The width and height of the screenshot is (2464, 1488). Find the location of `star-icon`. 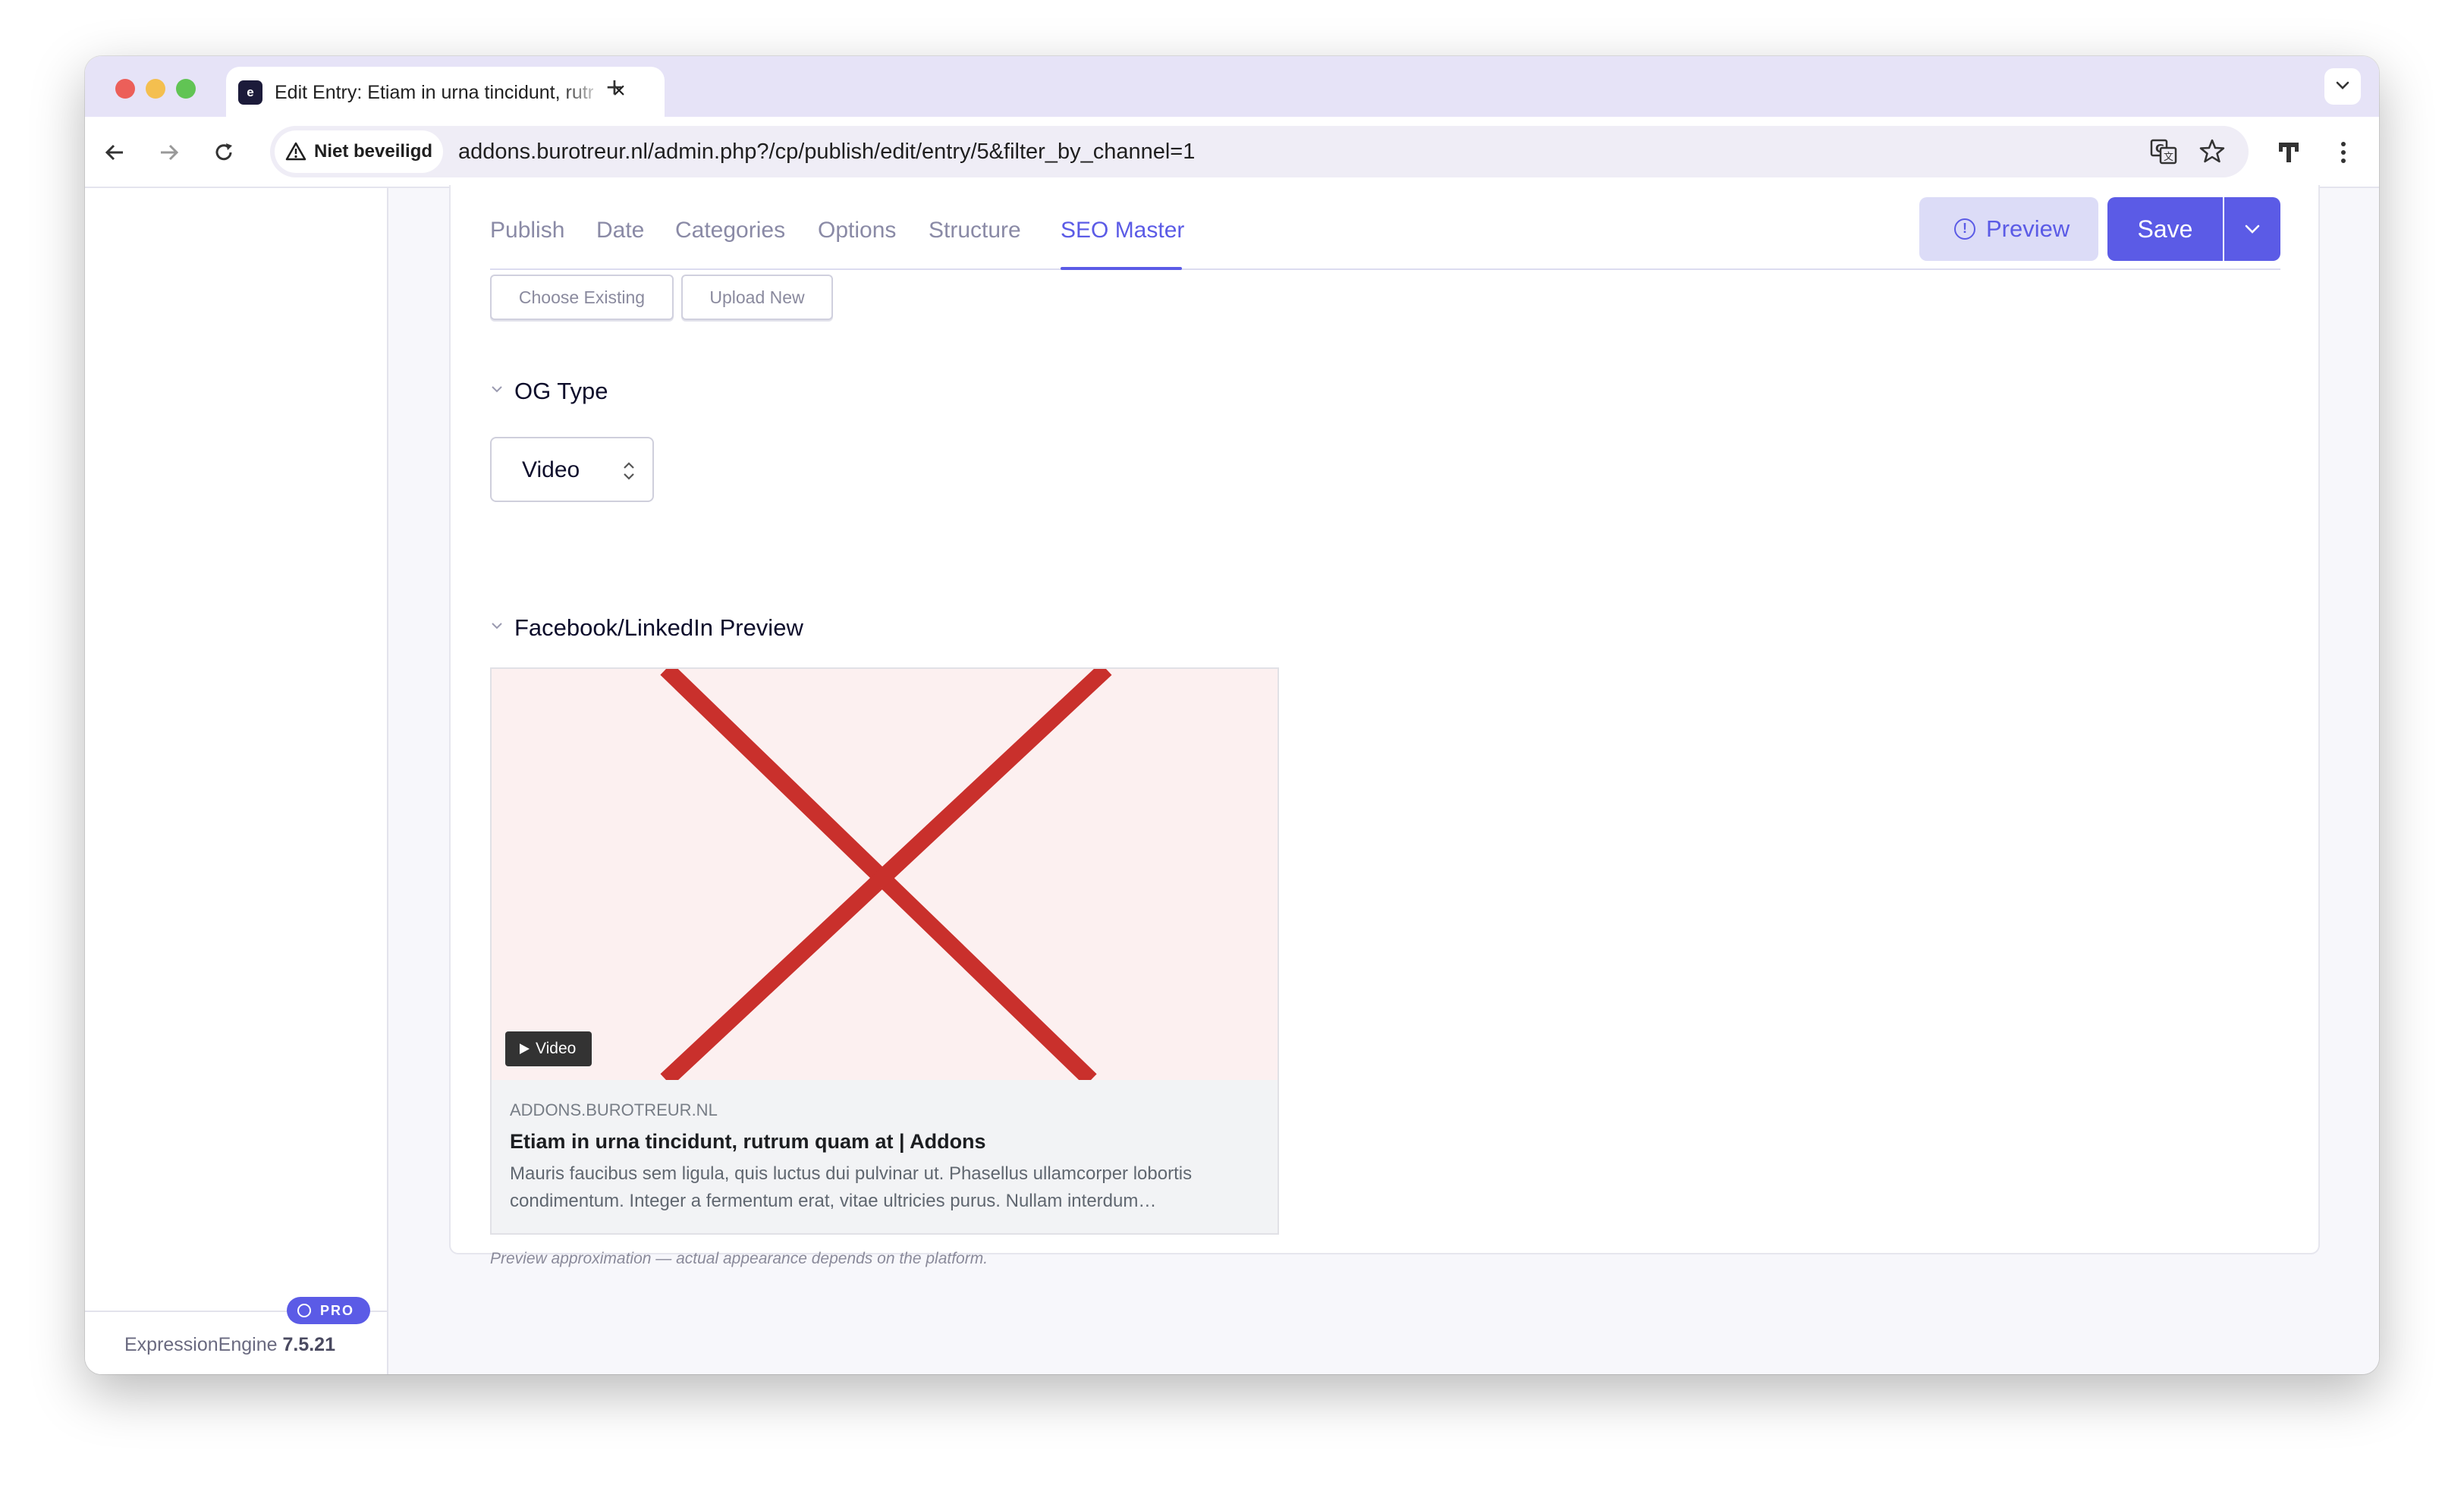

star-icon is located at coordinates (2212, 152).